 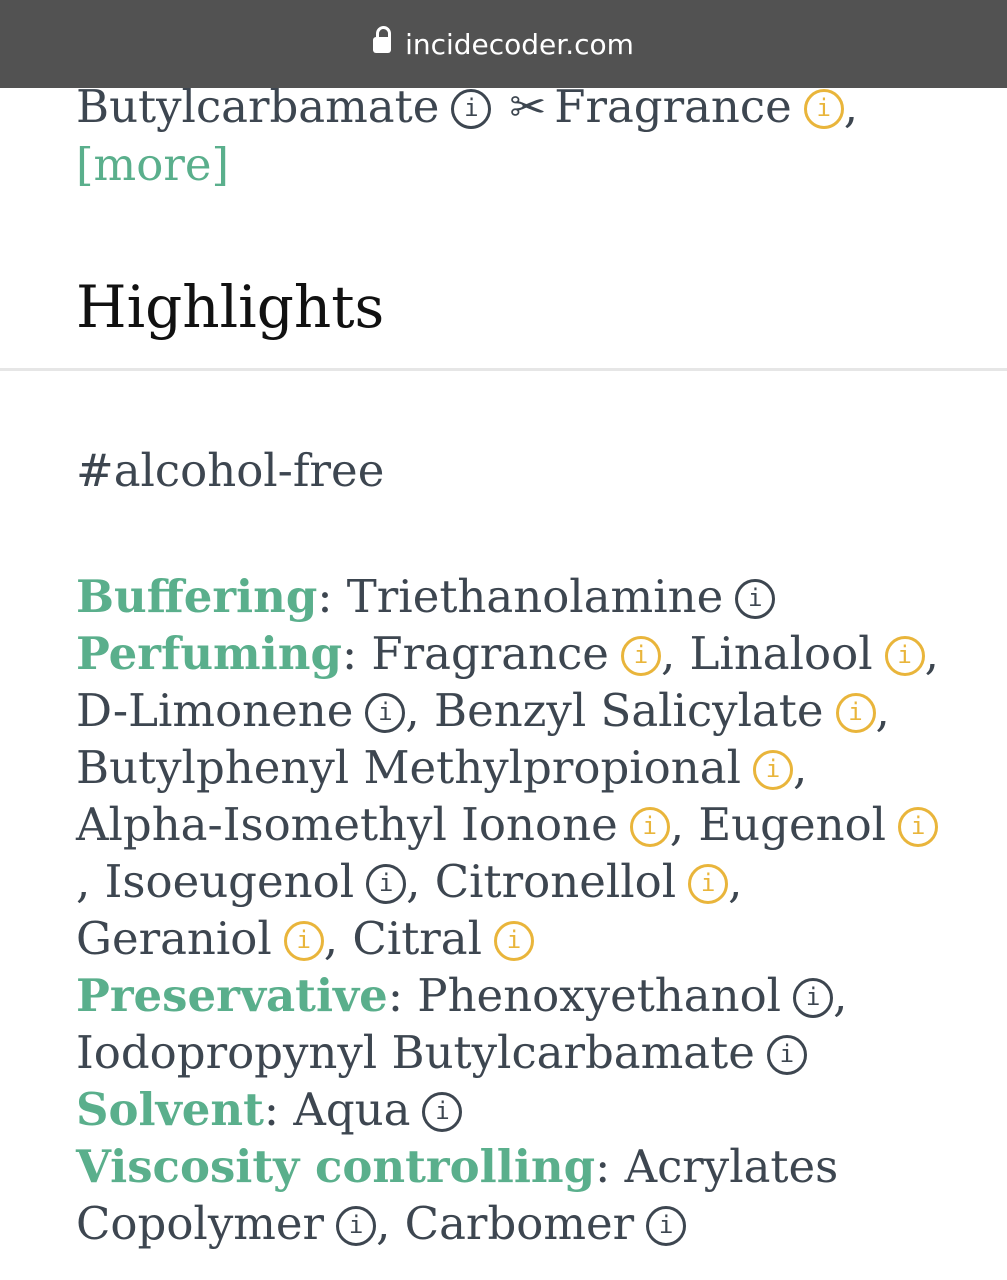 I want to click on url-text: incidecoder.com, so click(x=519, y=44).